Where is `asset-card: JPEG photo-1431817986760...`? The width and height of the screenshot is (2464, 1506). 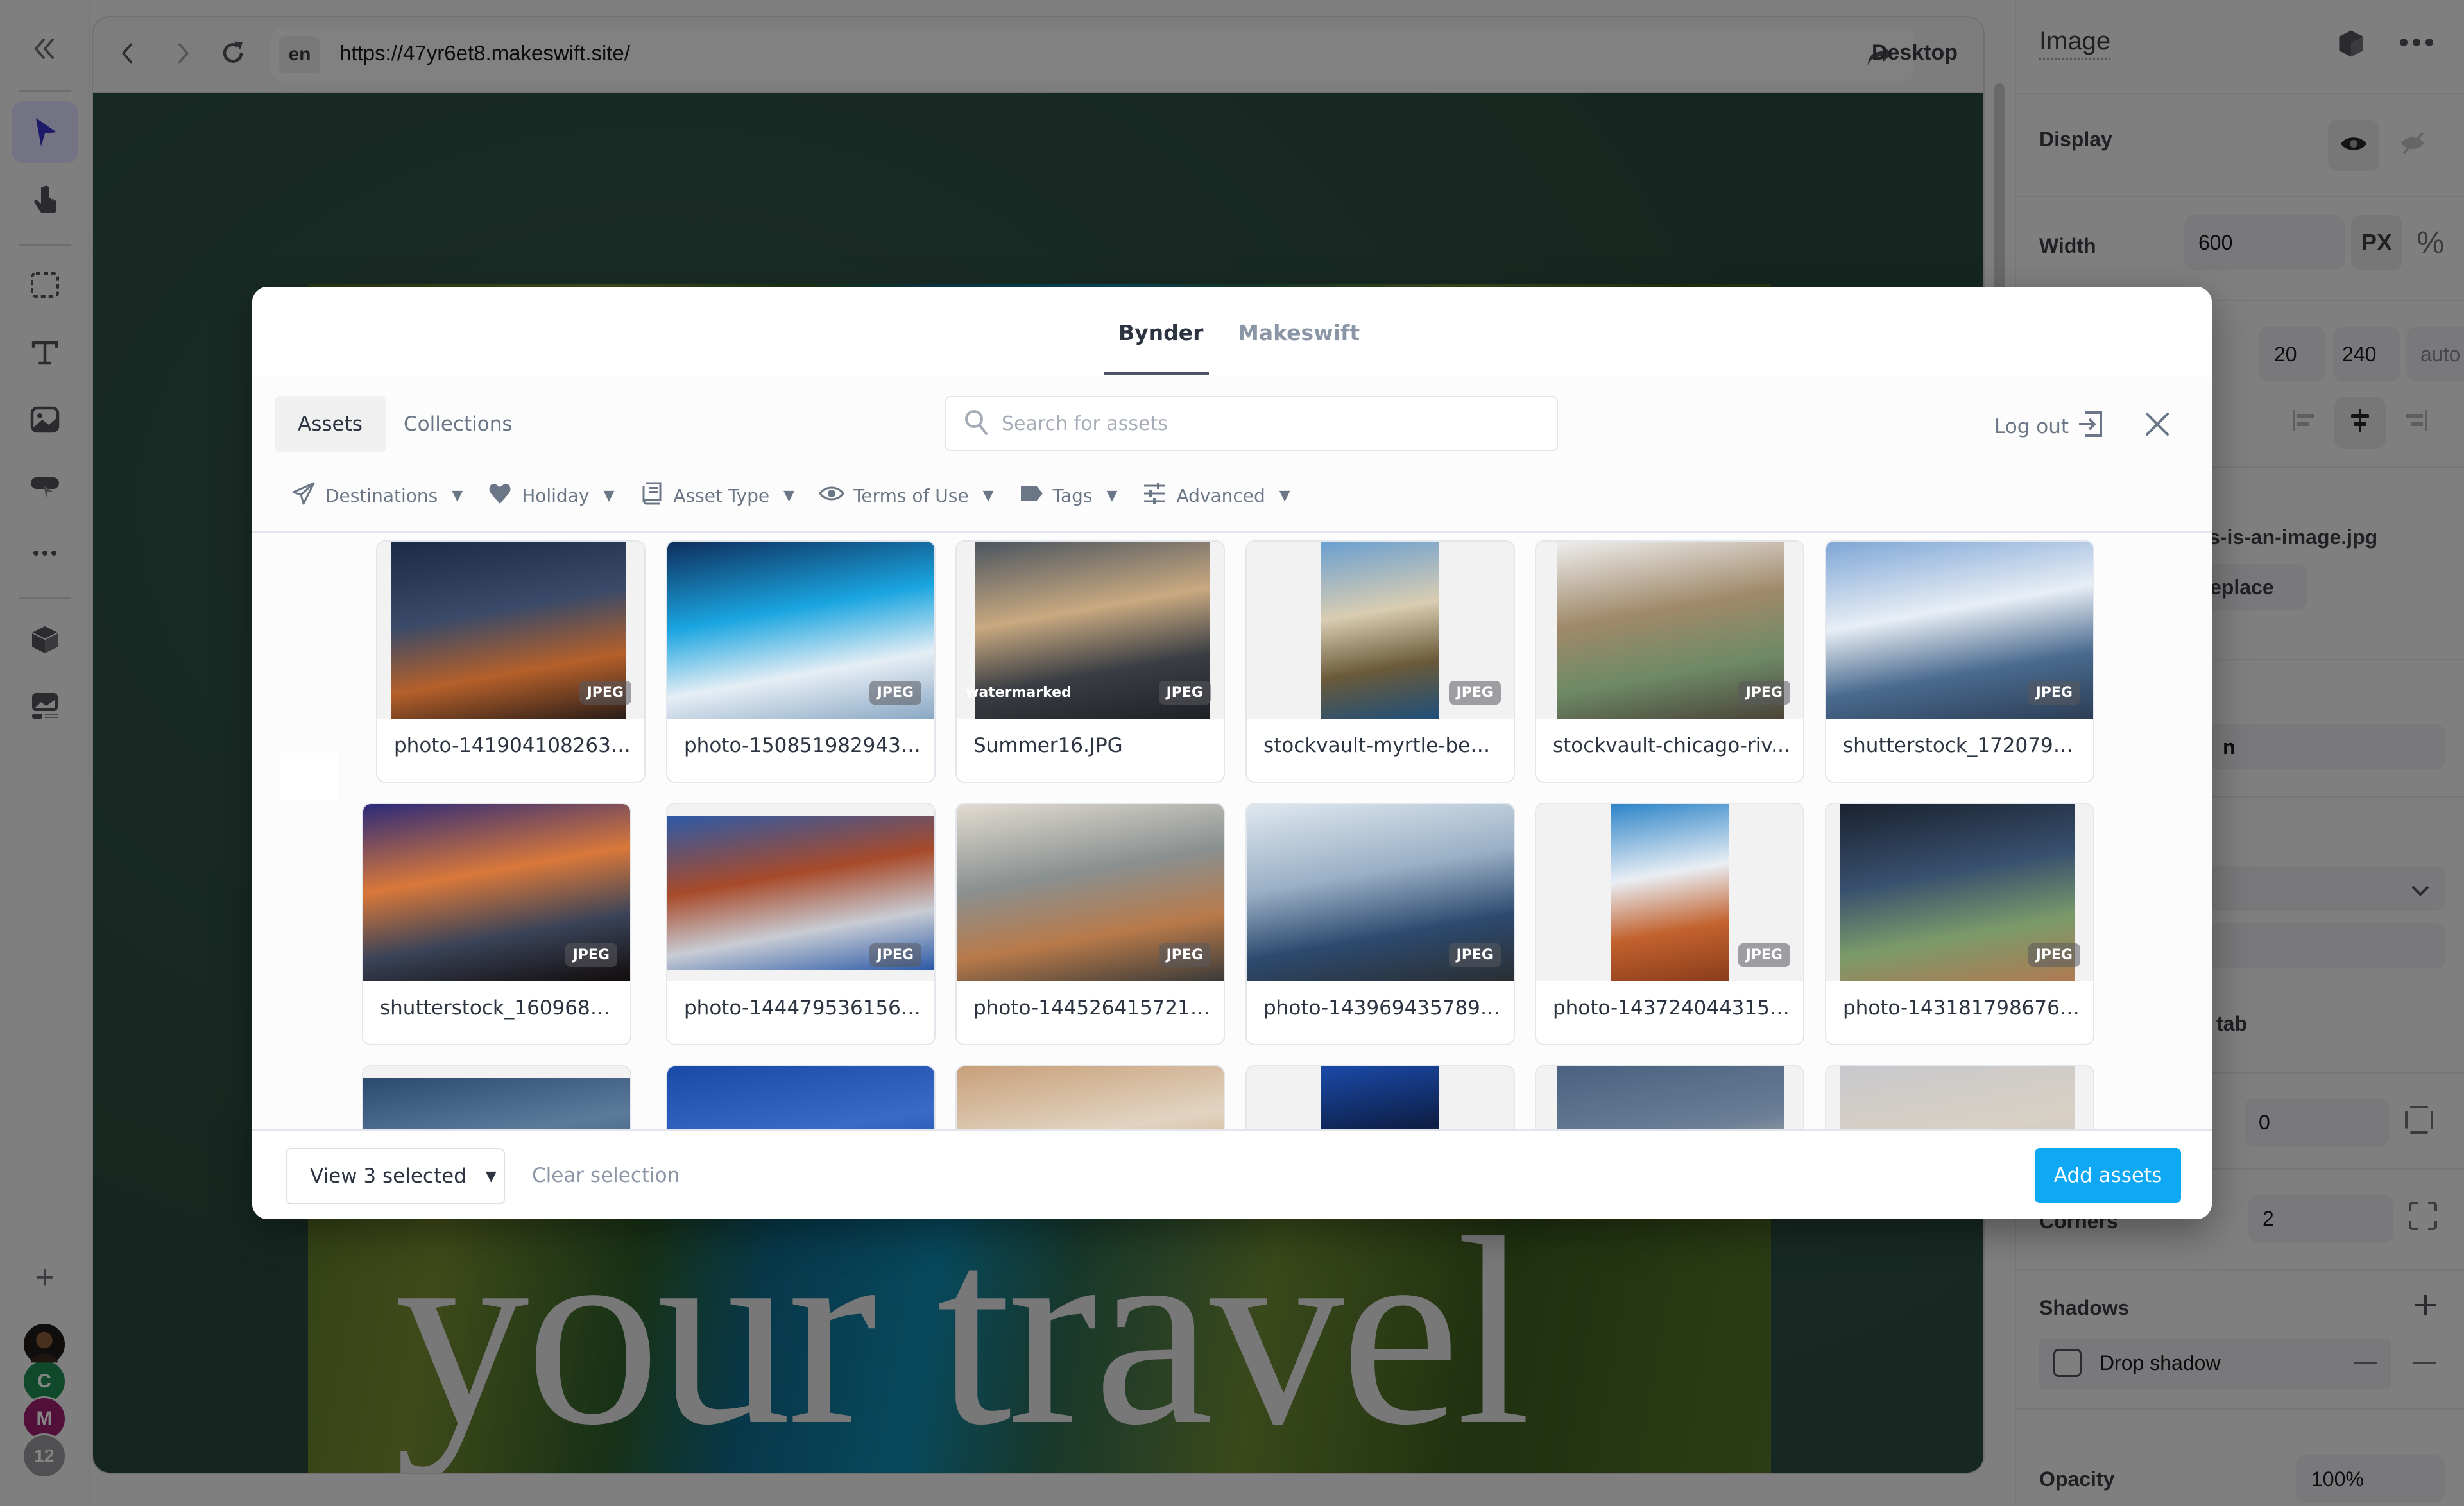
asset-card: JPEG photo-1431817986760... is located at coordinates (1960, 924).